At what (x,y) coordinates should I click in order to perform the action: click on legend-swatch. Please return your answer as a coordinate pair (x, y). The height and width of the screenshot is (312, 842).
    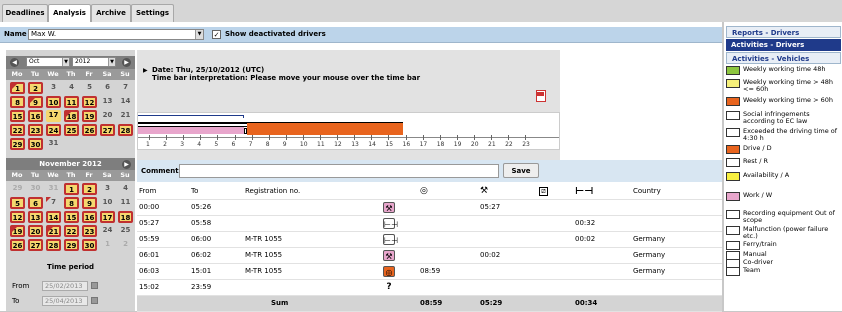
    Looking at the image, I should click on (733, 132).